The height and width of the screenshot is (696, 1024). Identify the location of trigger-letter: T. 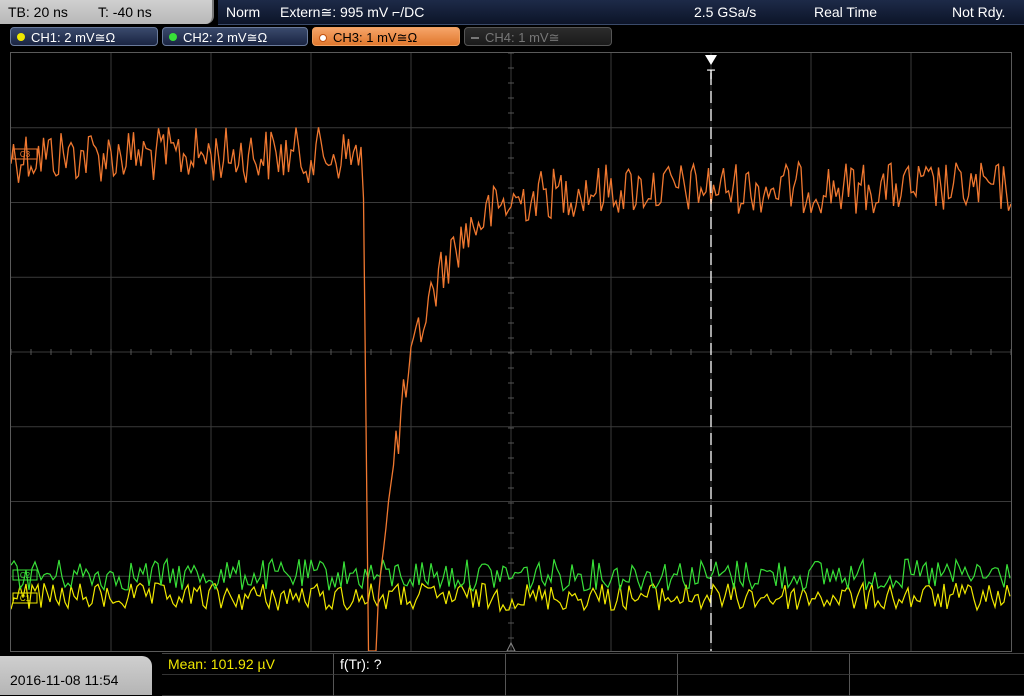
(711, 74).